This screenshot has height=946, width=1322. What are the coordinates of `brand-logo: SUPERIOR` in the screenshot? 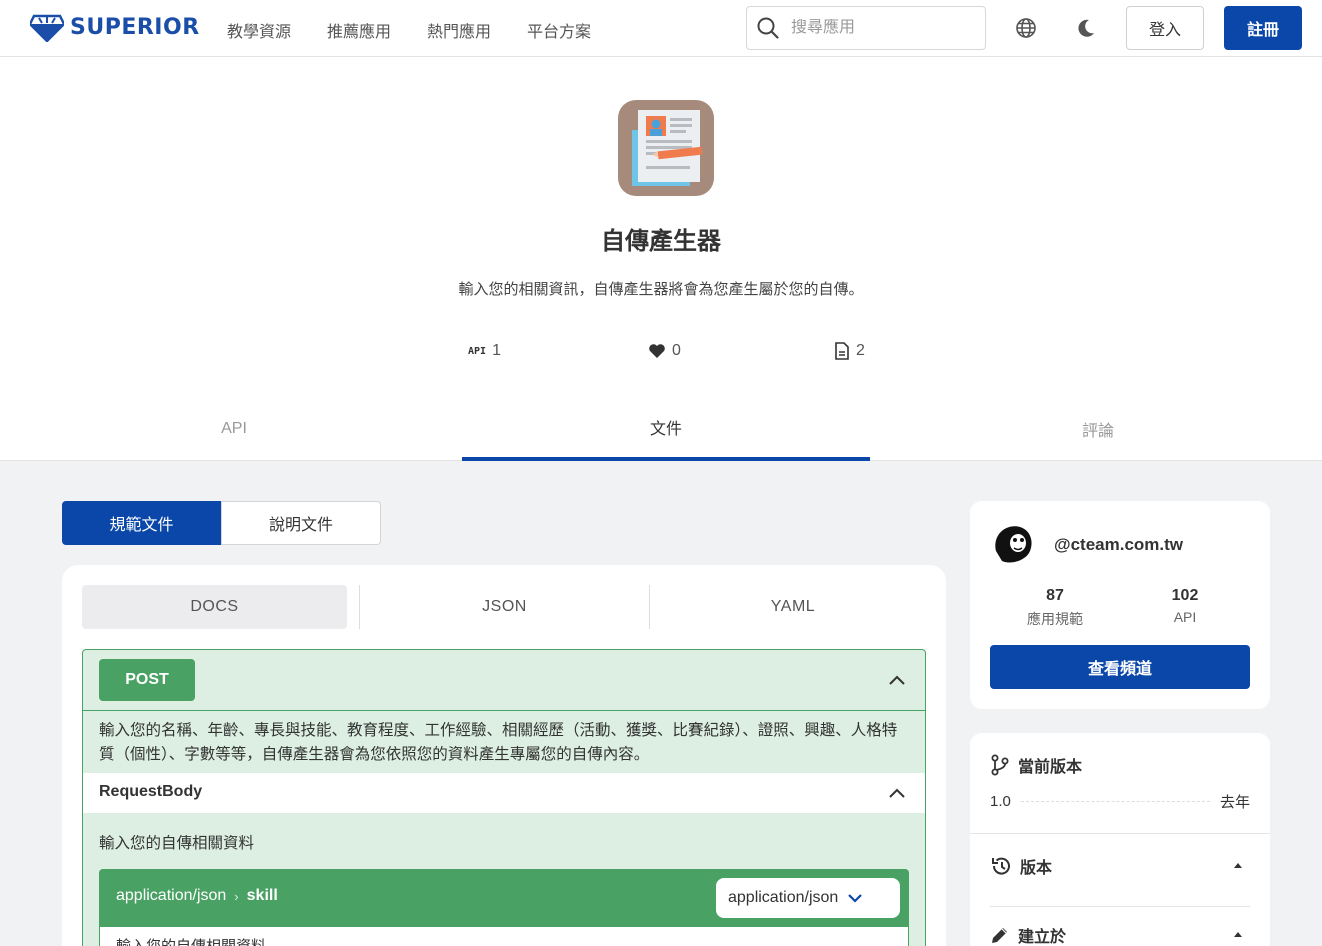 It's located at (115, 27).